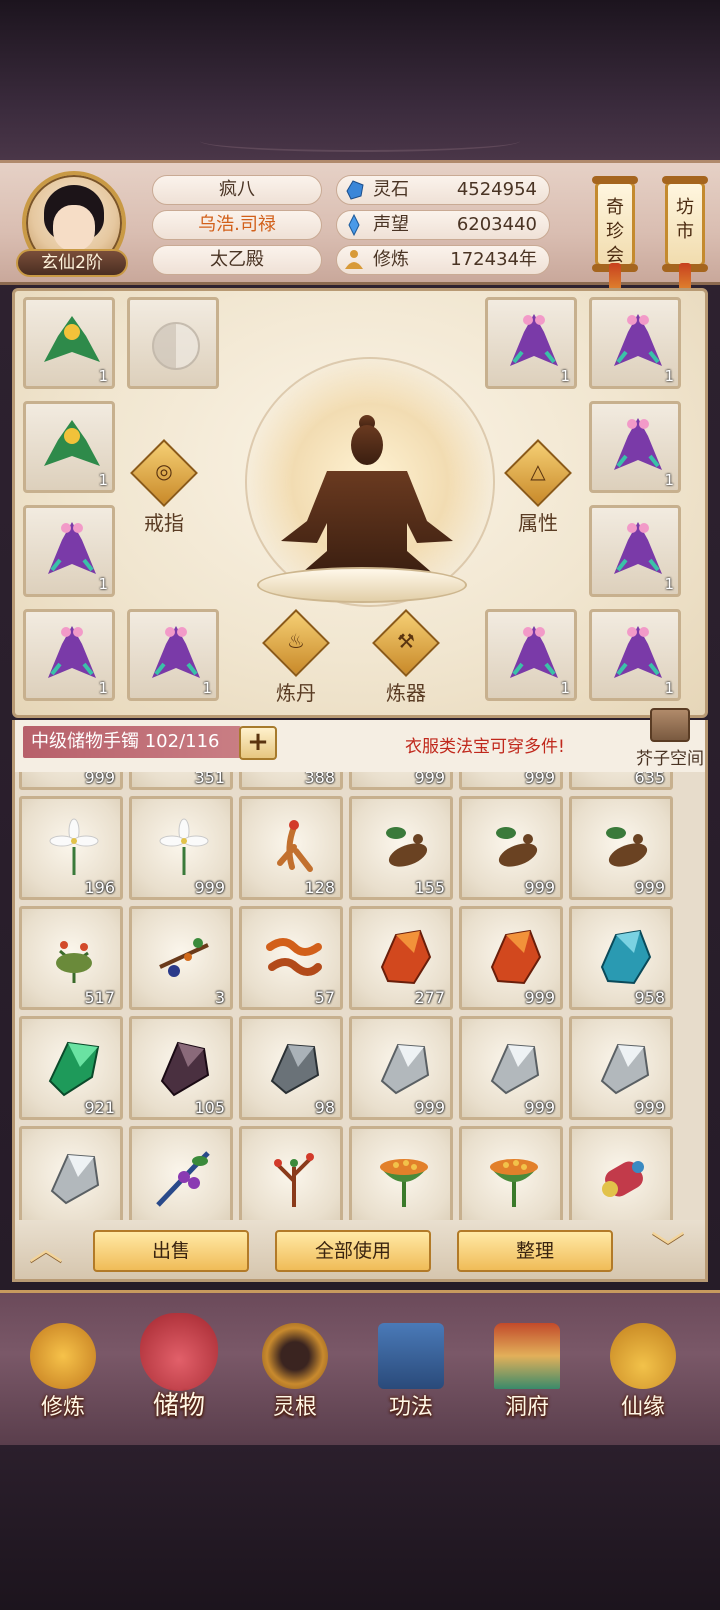  What do you see at coordinates (181, 958) in the screenshot?
I see `inventory-cell: 3` at bounding box center [181, 958].